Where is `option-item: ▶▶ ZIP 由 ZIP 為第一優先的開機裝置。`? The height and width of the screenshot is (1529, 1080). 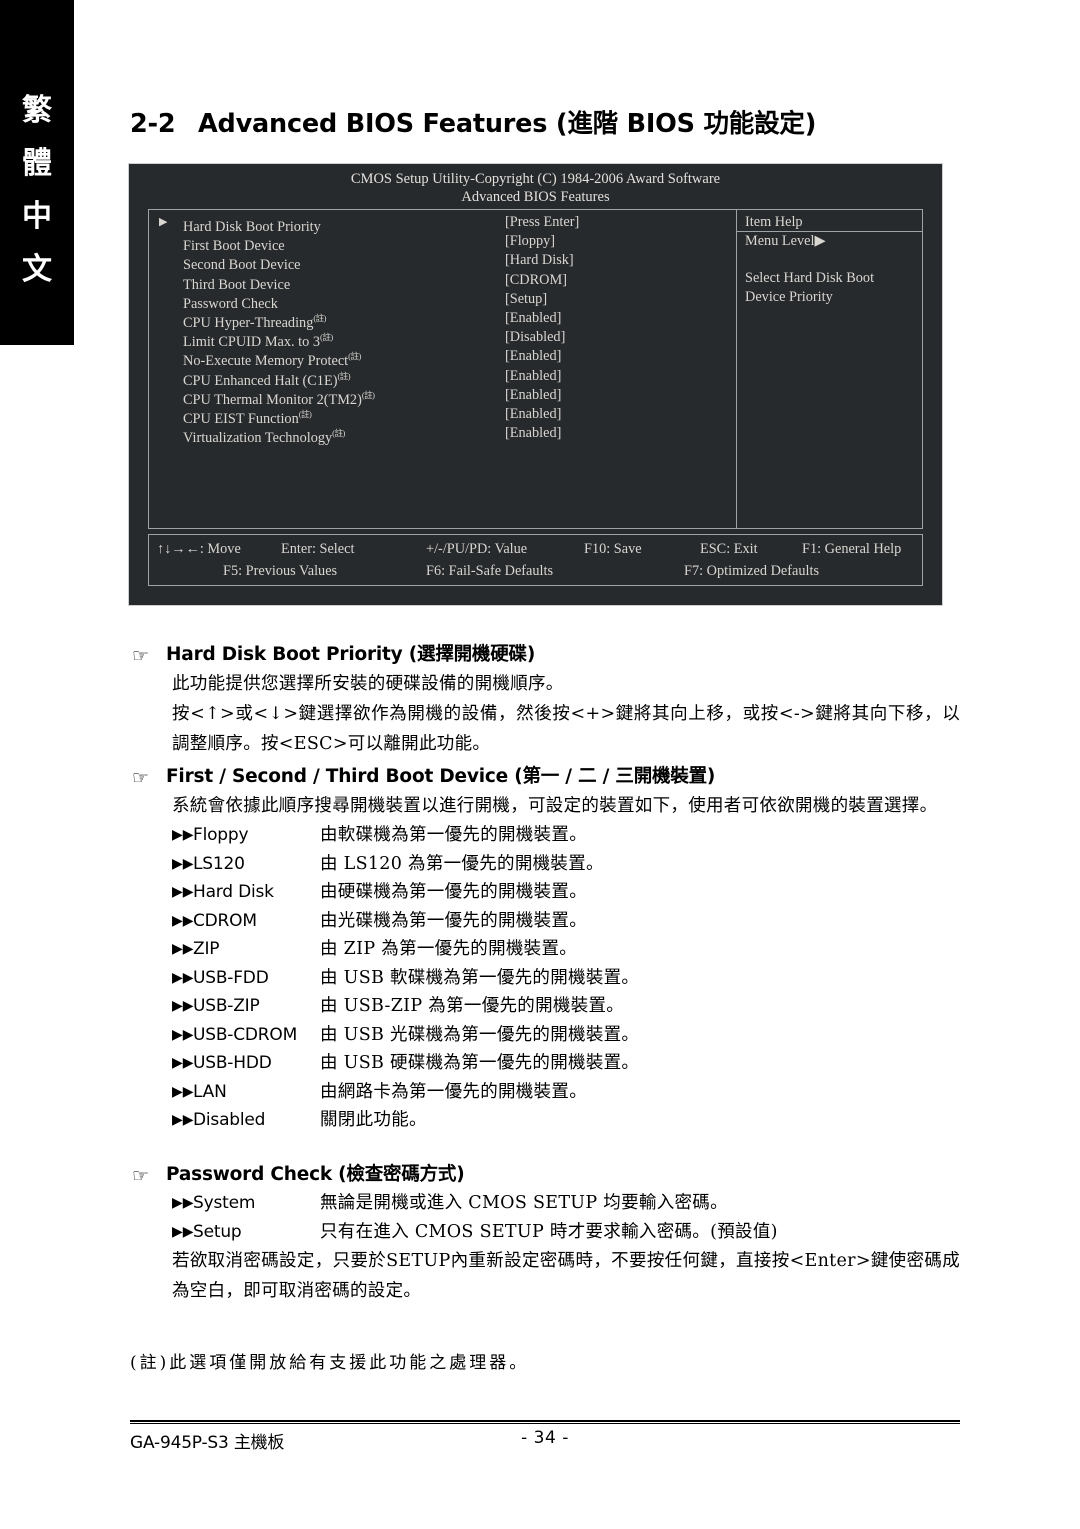
option-item: ▶▶ ZIP 由 ZIP 為第一優先的開機裝置。 is located at coordinates (545, 949).